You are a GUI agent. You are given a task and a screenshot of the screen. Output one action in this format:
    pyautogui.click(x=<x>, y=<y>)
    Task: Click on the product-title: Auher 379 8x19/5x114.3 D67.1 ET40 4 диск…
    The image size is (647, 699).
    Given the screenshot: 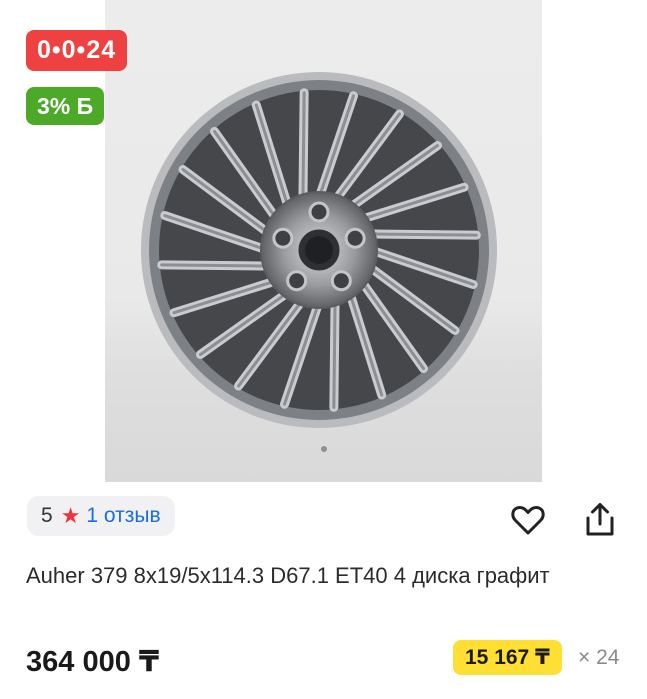 What is the action you would take?
    pyautogui.click(x=288, y=575)
    